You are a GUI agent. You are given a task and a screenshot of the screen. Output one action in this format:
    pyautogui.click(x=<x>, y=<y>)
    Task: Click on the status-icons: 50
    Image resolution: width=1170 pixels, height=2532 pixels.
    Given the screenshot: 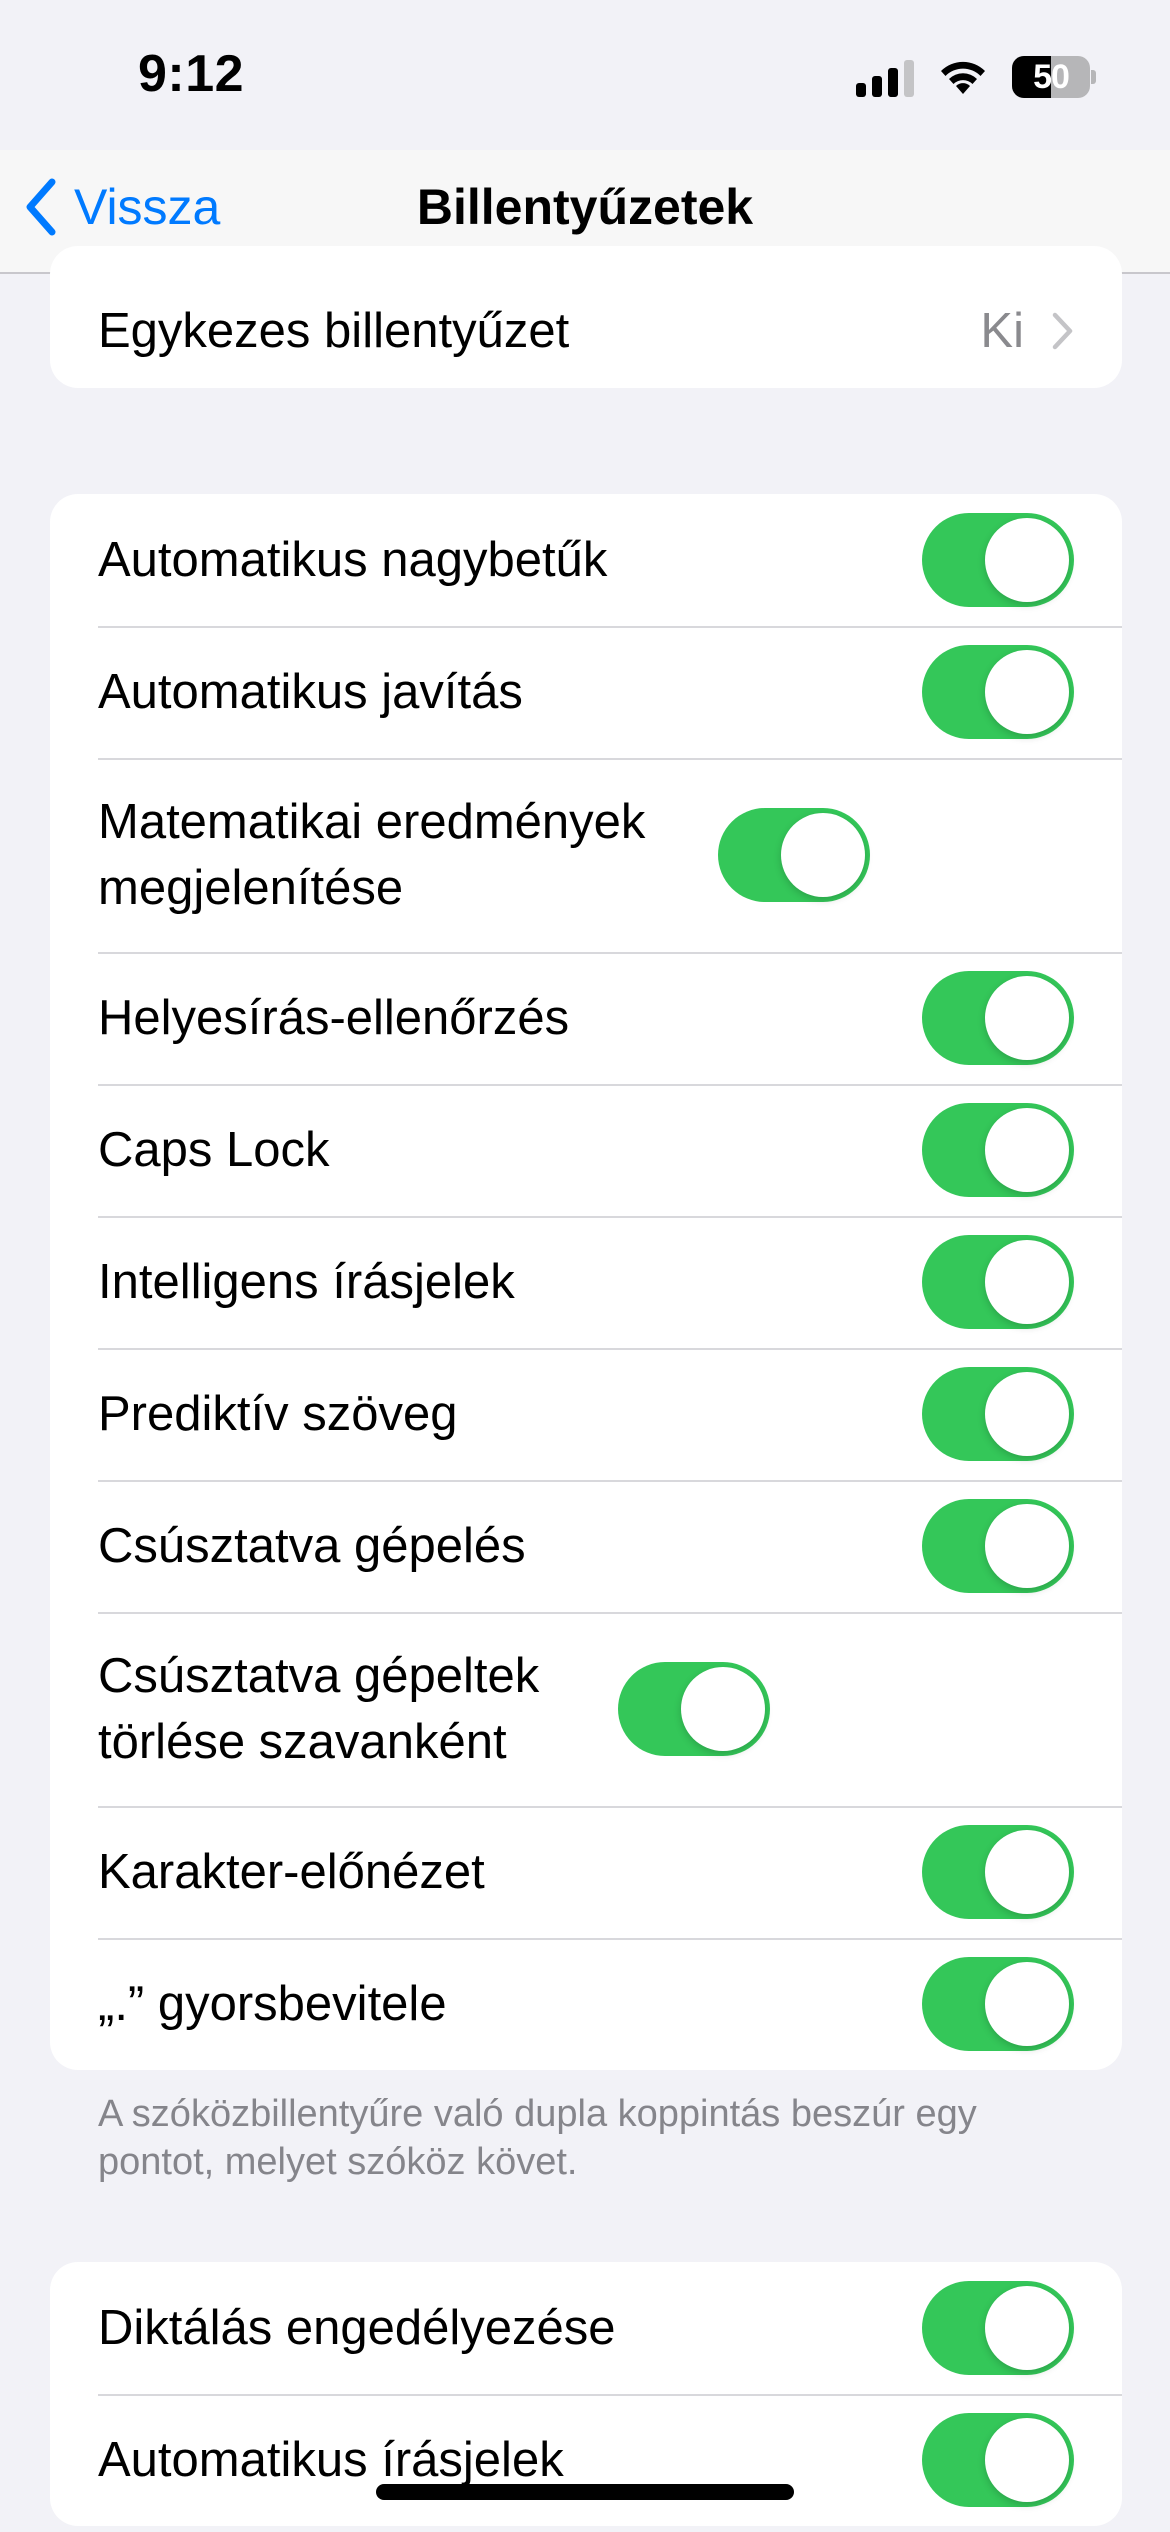 What is the action you would take?
    pyautogui.click(x=976, y=77)
    